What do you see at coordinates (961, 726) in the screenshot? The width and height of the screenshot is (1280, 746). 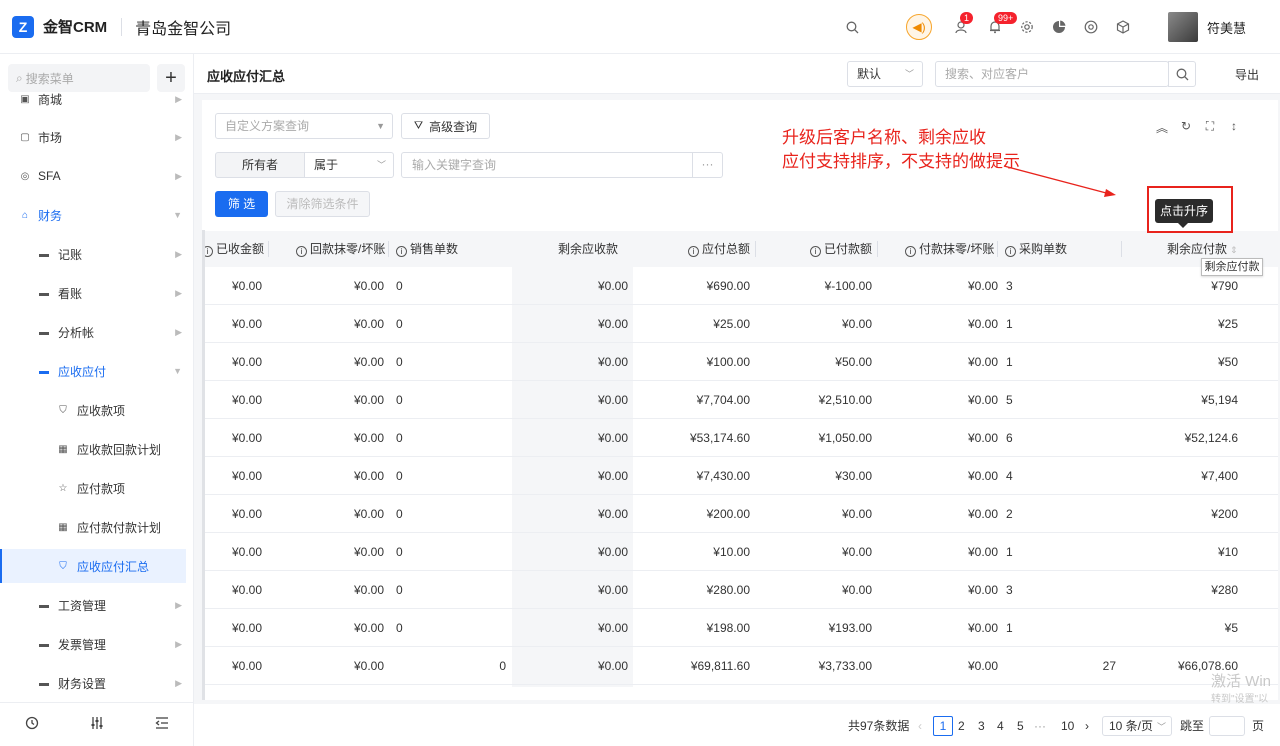 I see `page-2: 2` at bounding box center [961, 726].